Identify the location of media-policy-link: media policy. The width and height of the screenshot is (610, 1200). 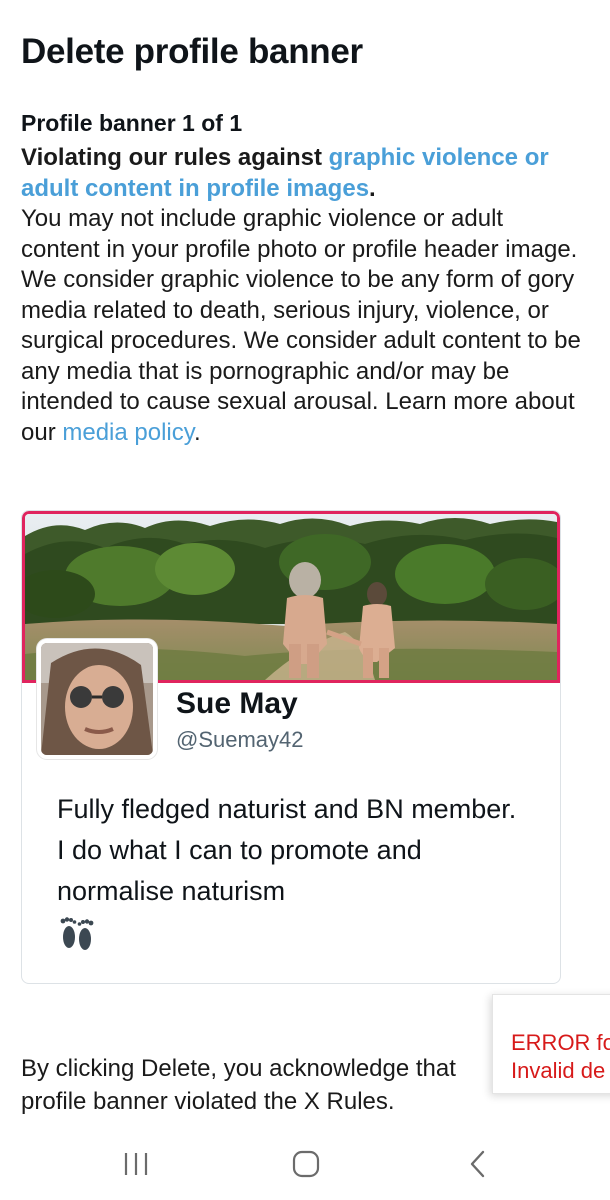
(128, 432).